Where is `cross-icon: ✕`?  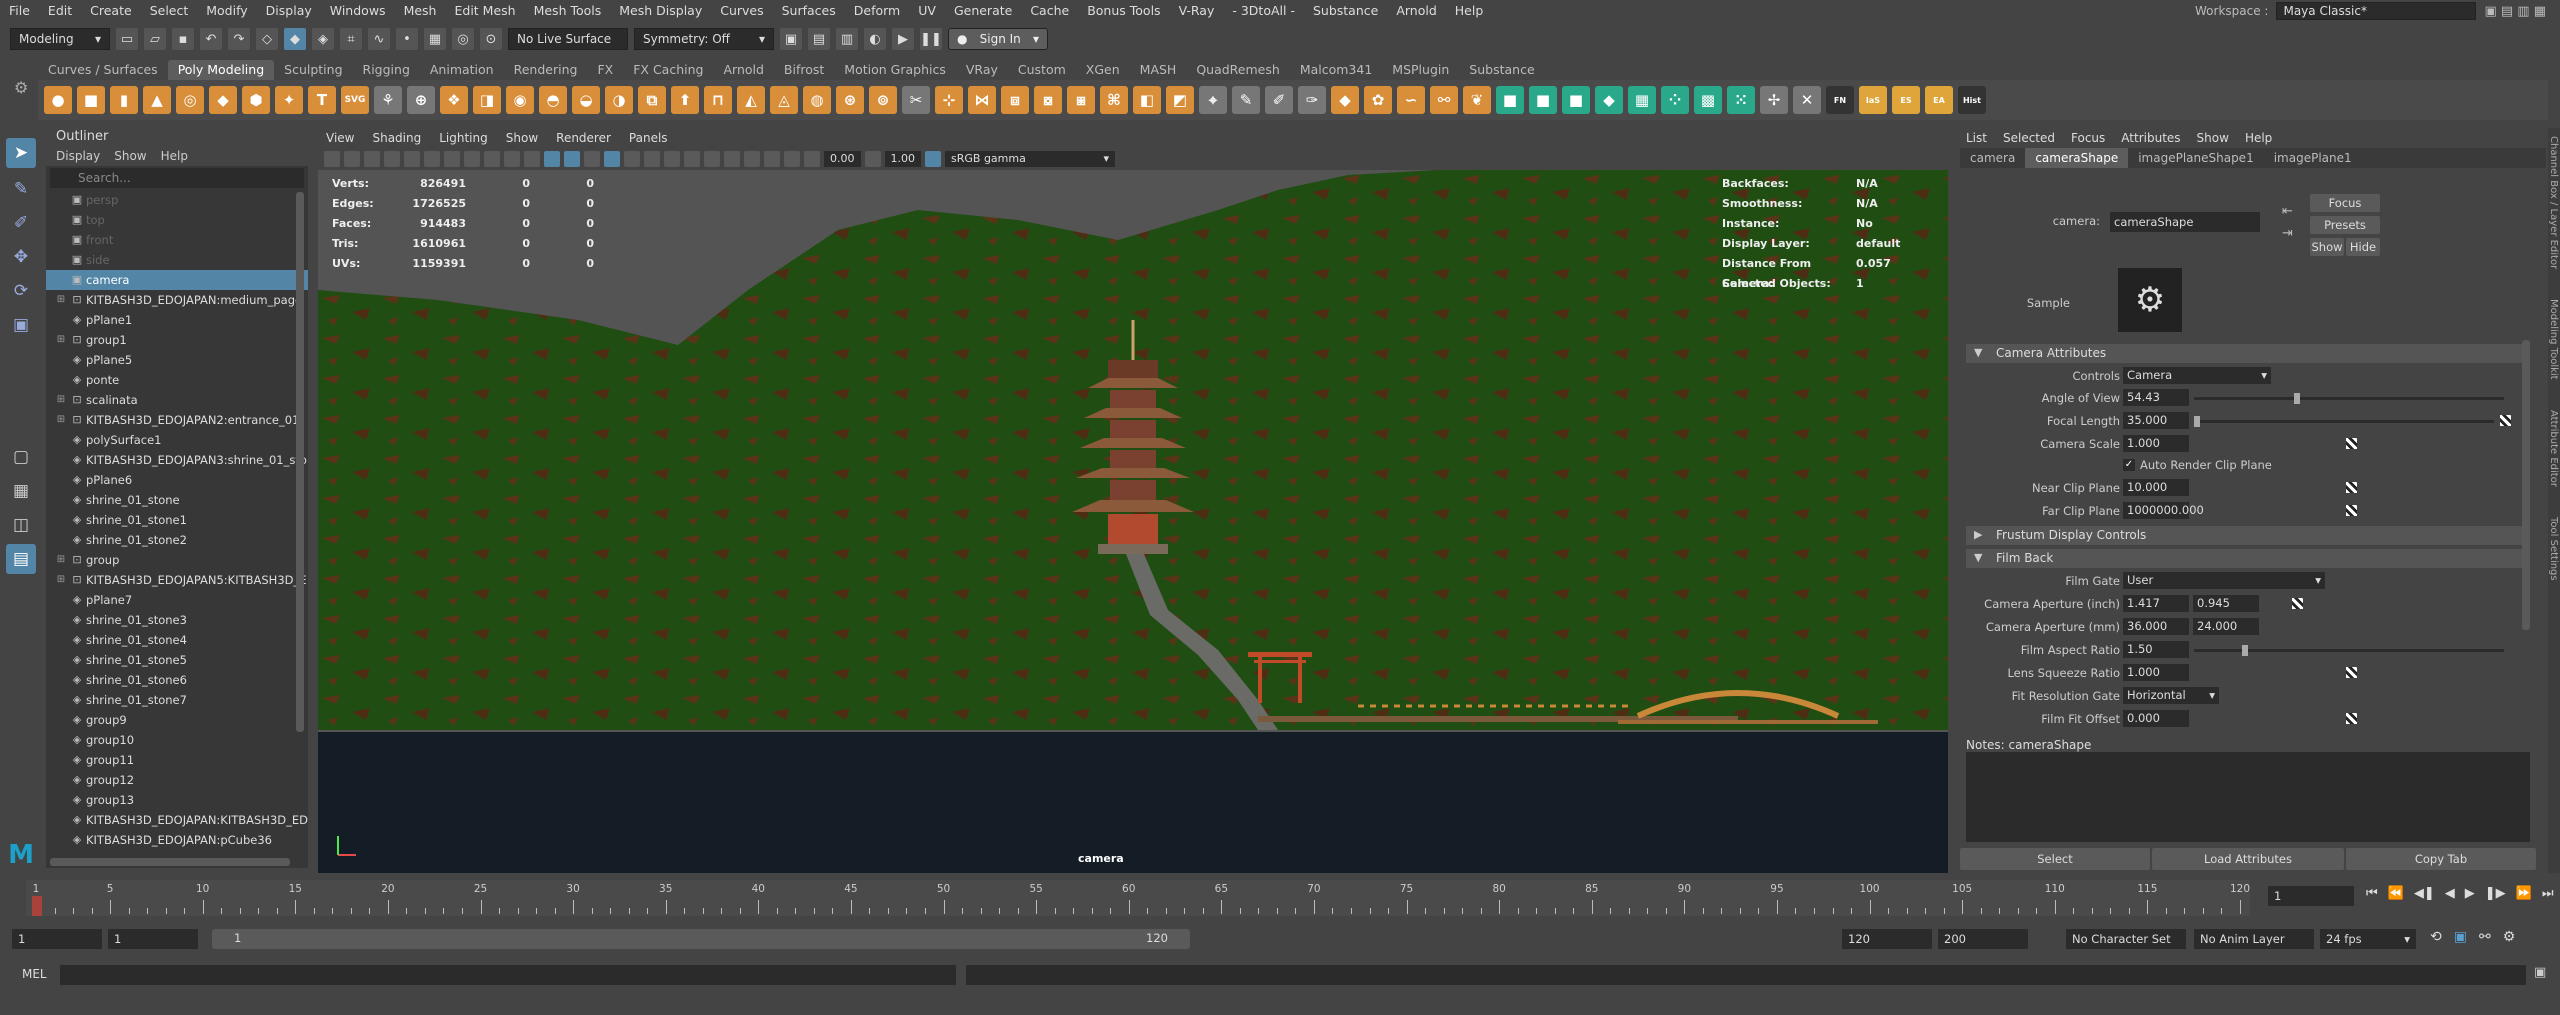
cross-icon: ✕ is located at coordinates (1807, 100).